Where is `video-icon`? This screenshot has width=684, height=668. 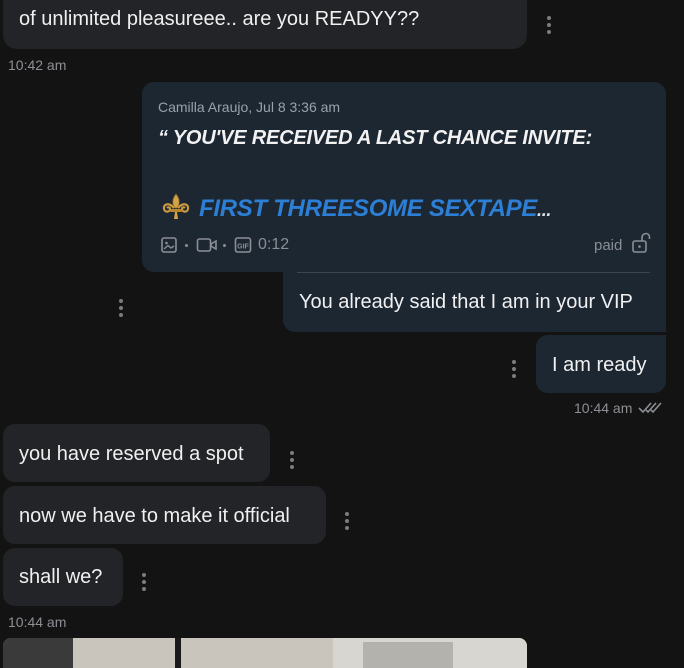 video-icon is located at coordinates (206, 245).